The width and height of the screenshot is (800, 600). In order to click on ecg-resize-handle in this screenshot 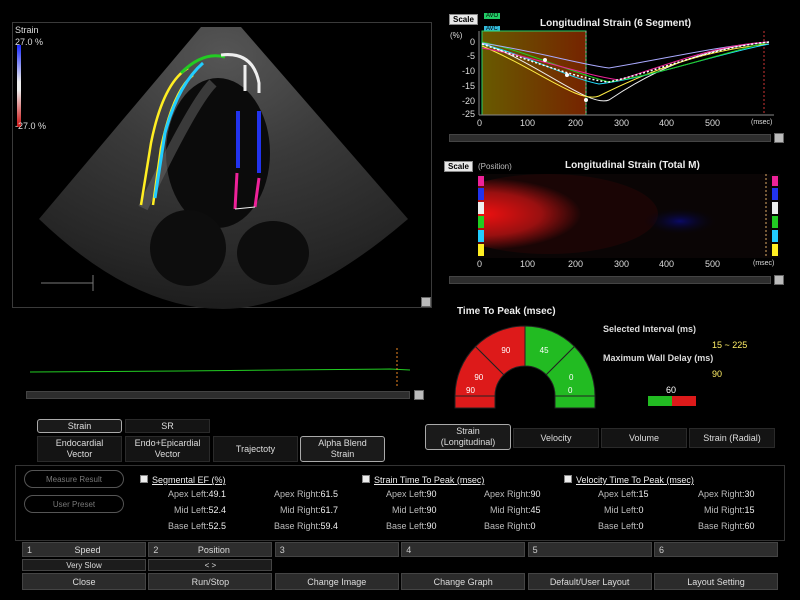, I will do `click(419, 395)`.